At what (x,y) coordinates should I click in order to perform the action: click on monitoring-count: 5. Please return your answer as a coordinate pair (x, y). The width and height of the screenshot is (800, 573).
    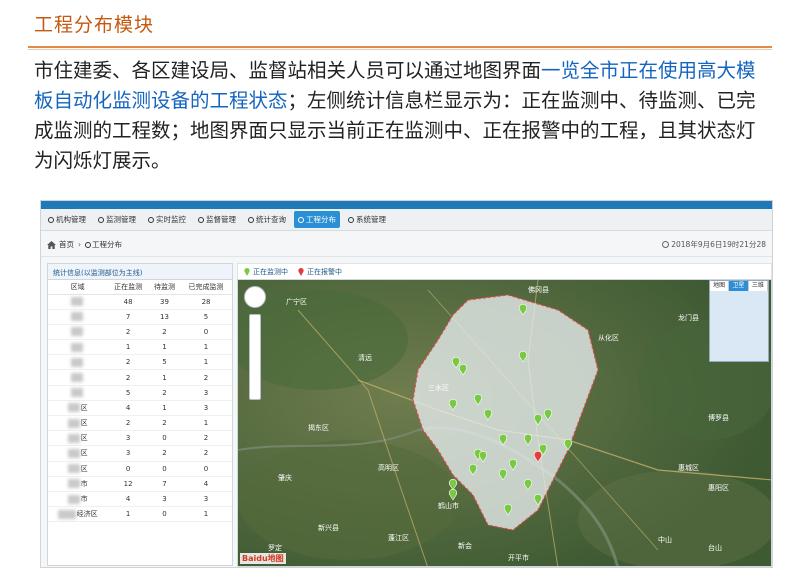
    Looking at the image, I should click on (128, 393).